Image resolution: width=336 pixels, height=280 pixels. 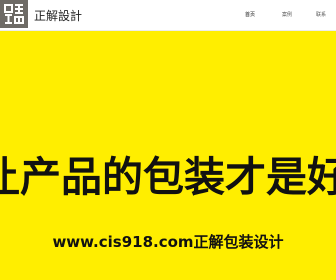 I want to click on site-header: 正解設計 首页 案例 联系, so click(x=168, y=15).